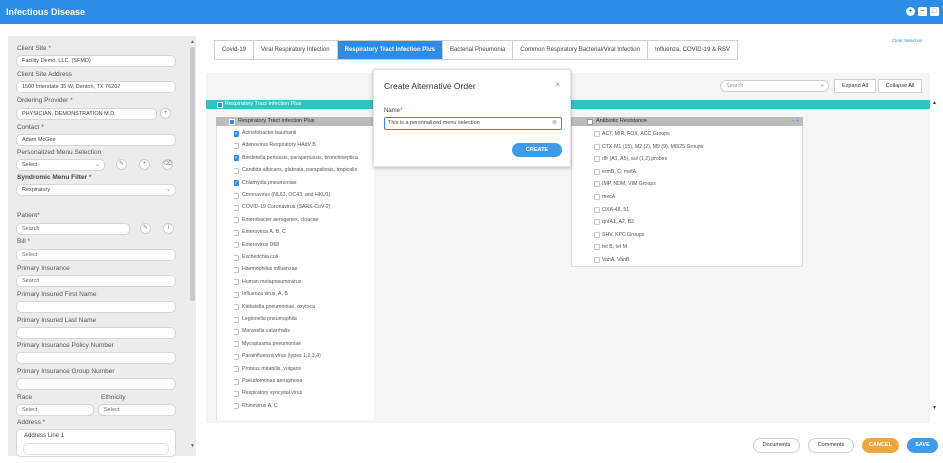 This screenshot has height=463, width=943. I want to click on client-site-field: Facility Demo, LLC. (SFMD), so click(96, 61).